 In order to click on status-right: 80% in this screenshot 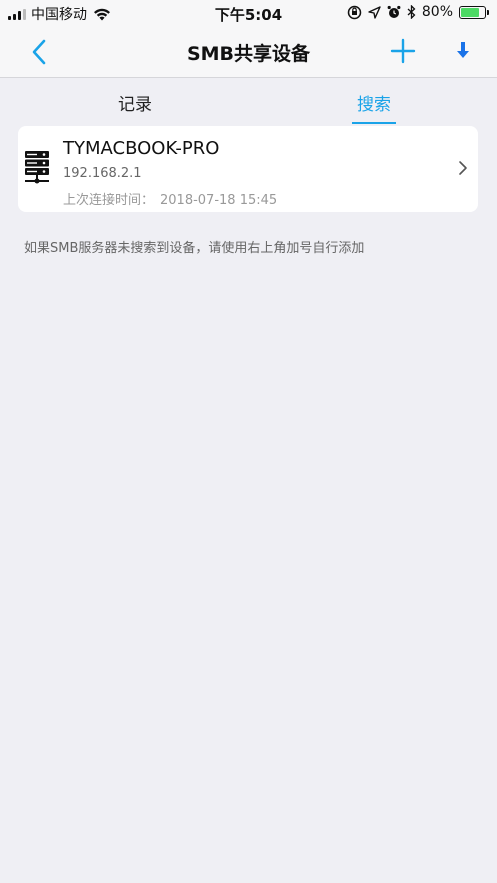, I will do `click(418, 12)`.